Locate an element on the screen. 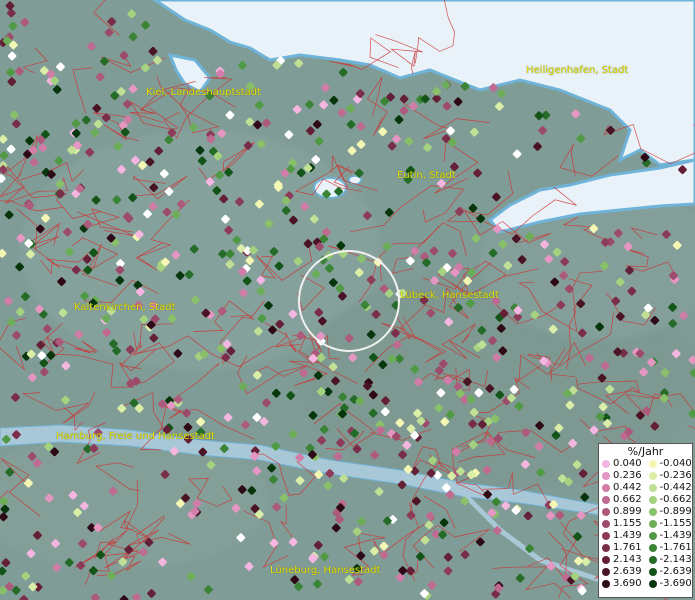  legend-entry: -0.442 is located at coordinates (669, 488).